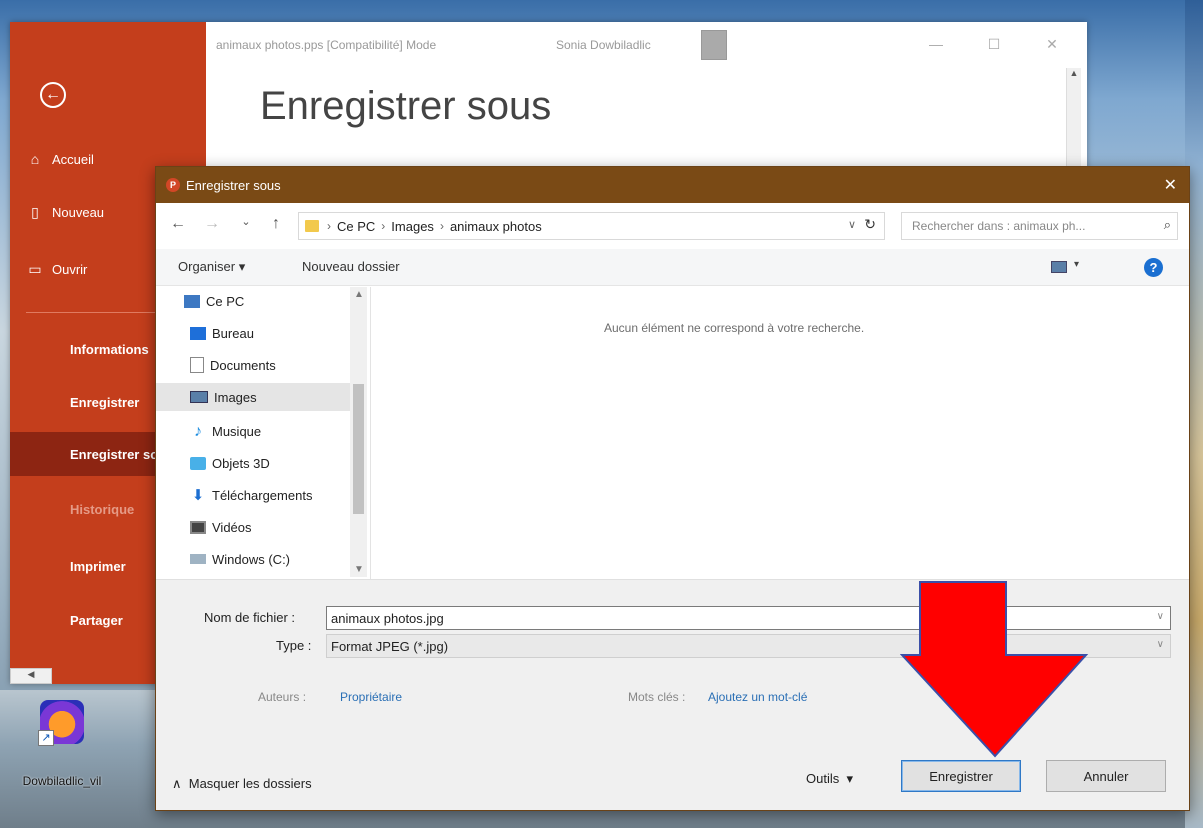  I want to click on back-arrow-icon: ←, so click(53, 95).